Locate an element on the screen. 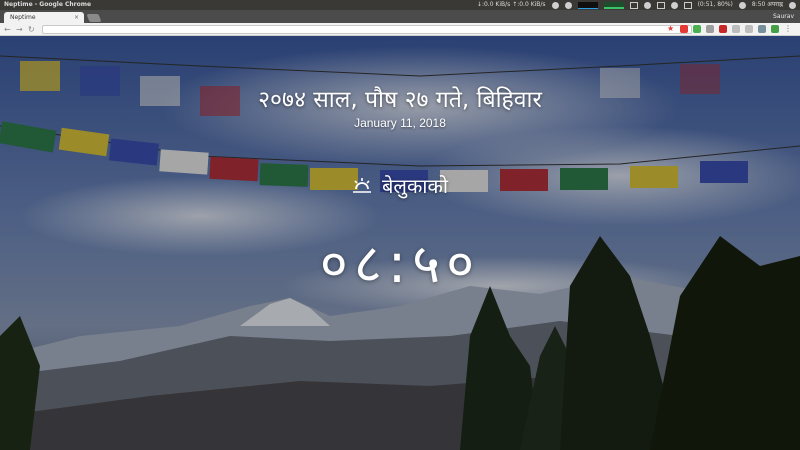  time-of-day: बेलुकाको is located at coordinates (400, 186).